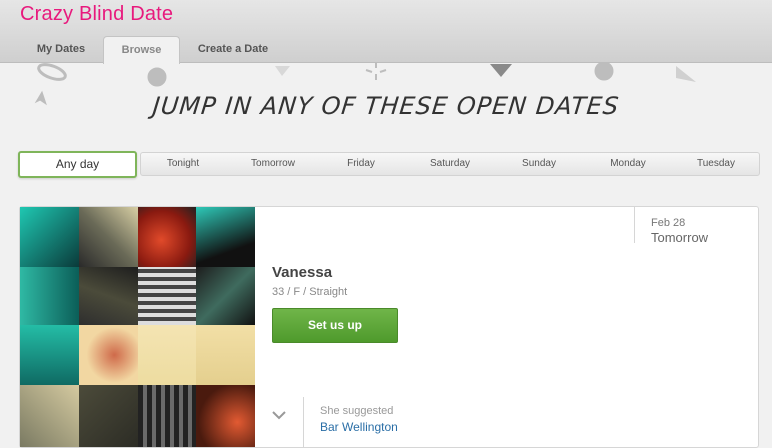 Image resolution: width=772 pixels, height=448 pixels. Describe the element at coordinates (361, 164) in the screenshot. I see `day-option-friday: Friday` at that location.